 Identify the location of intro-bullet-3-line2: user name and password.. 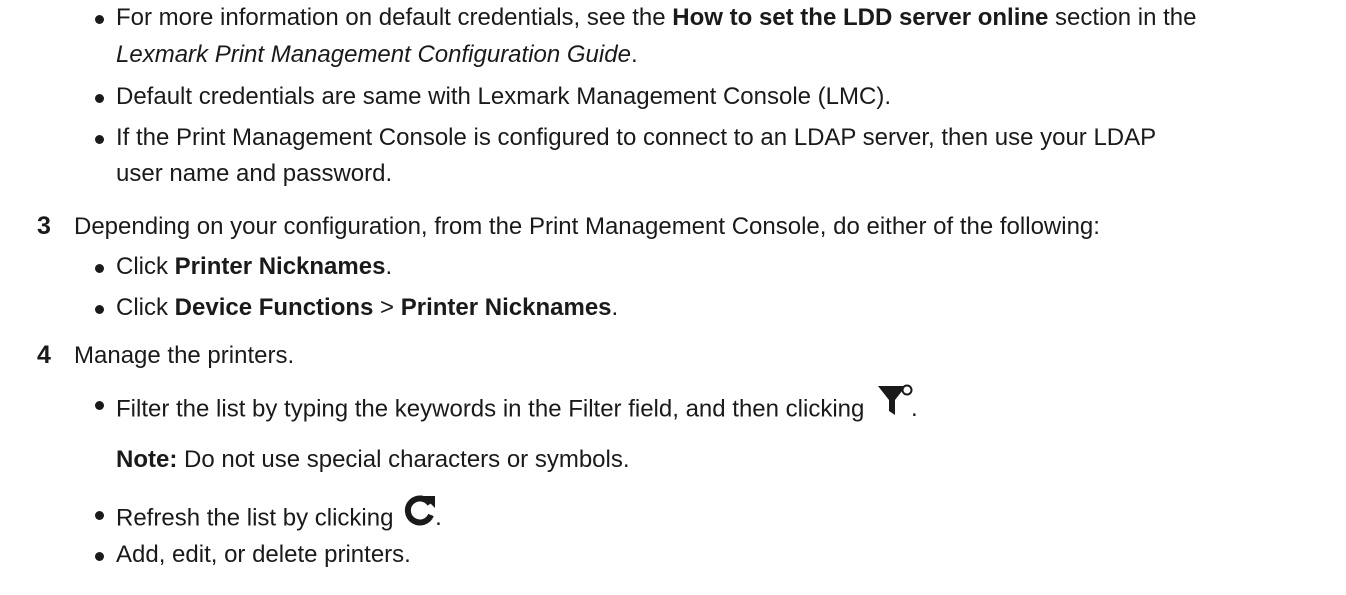
(254, 174).